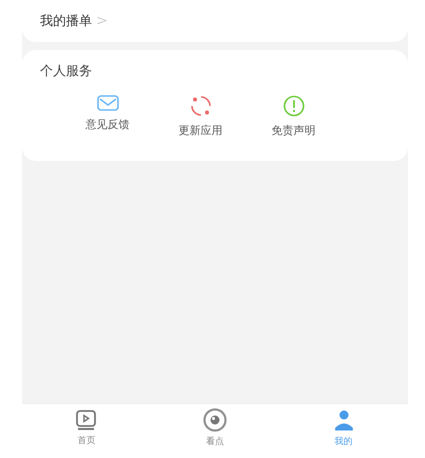 The height and width of the screenshot is (458, 425). I want to click on tab: 看点, so click(215, 428).